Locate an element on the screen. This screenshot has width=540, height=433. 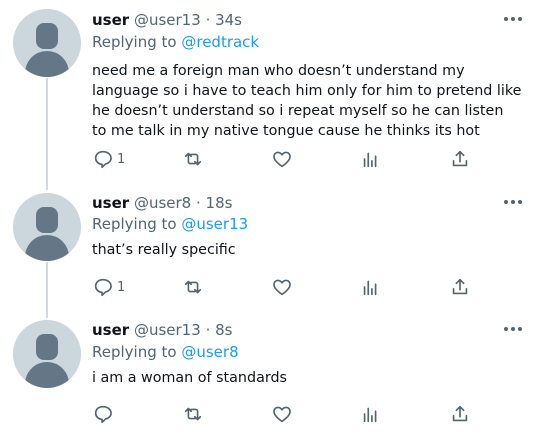
replying-to-handle: @redtrack is located at coordinates (220, 42).